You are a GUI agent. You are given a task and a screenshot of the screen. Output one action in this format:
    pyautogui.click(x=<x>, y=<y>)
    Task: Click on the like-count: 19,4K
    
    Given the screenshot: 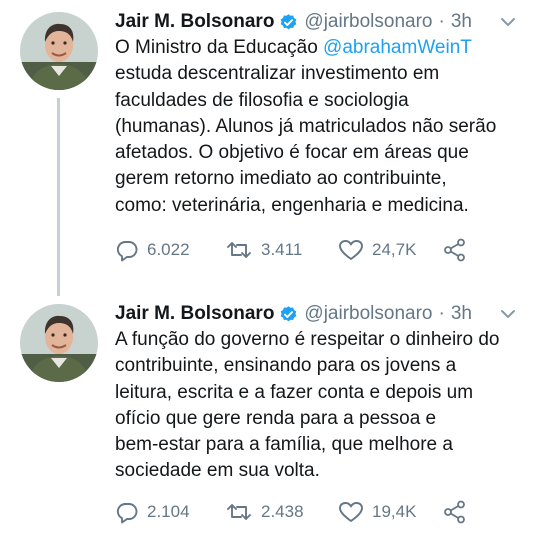 What is the action you would take?
    pyautogui.click(x=394, y=511)
    